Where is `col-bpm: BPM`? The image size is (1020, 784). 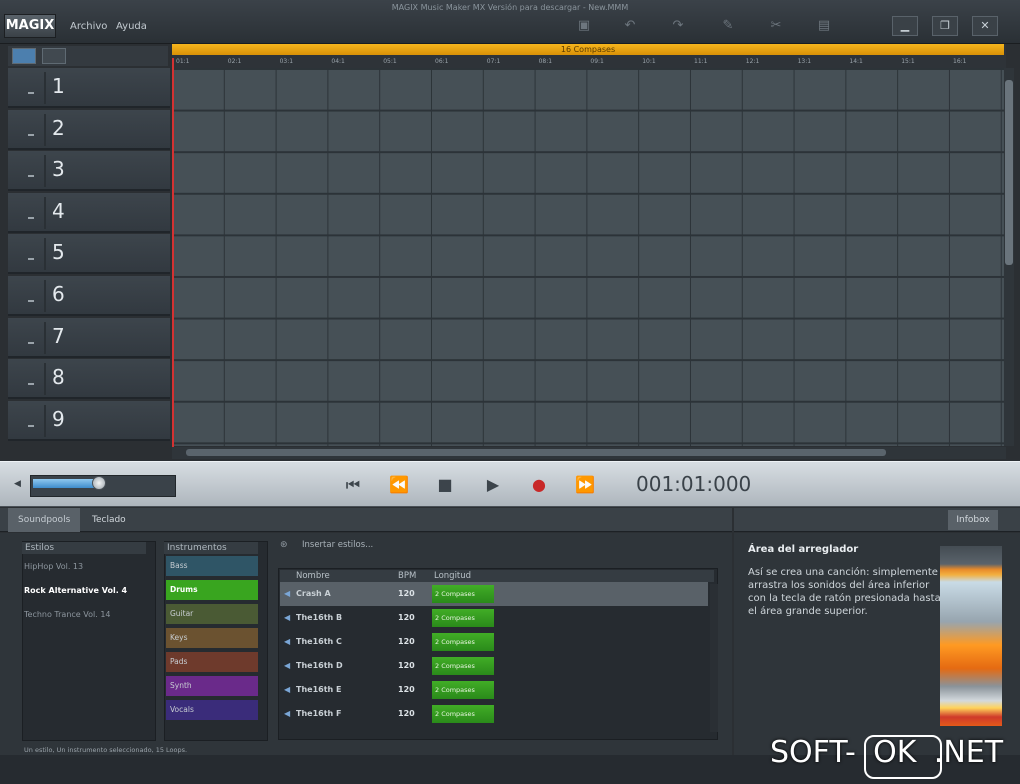
col-bpm: BPM is located at coordinates (407, 576).